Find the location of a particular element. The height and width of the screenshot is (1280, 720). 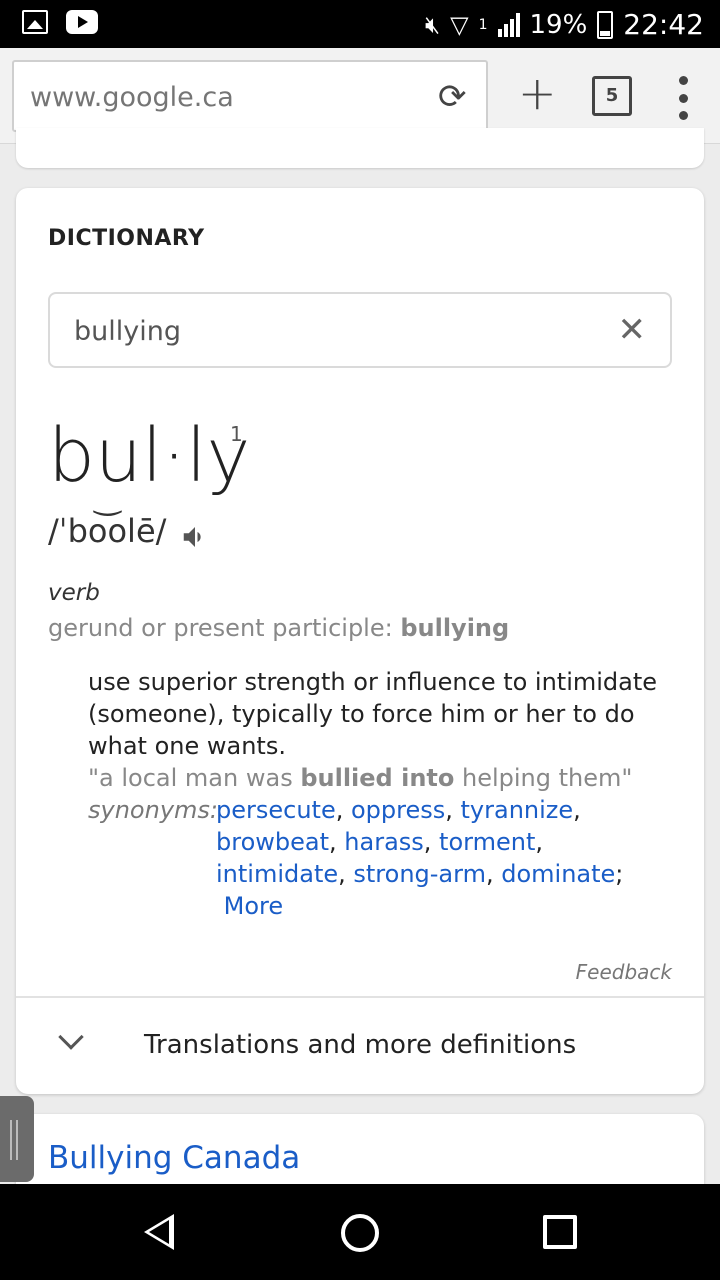

youtube-icon is located at coordinates (82, 22).